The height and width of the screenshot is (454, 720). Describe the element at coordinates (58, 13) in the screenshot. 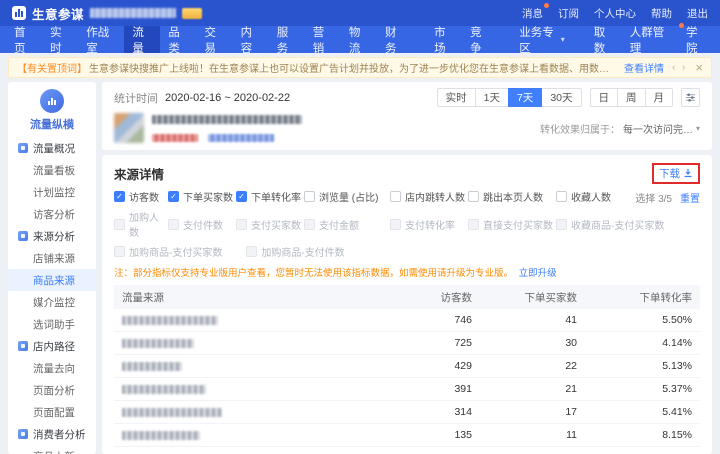

I see `brand-name: 生意参谋` at that location.